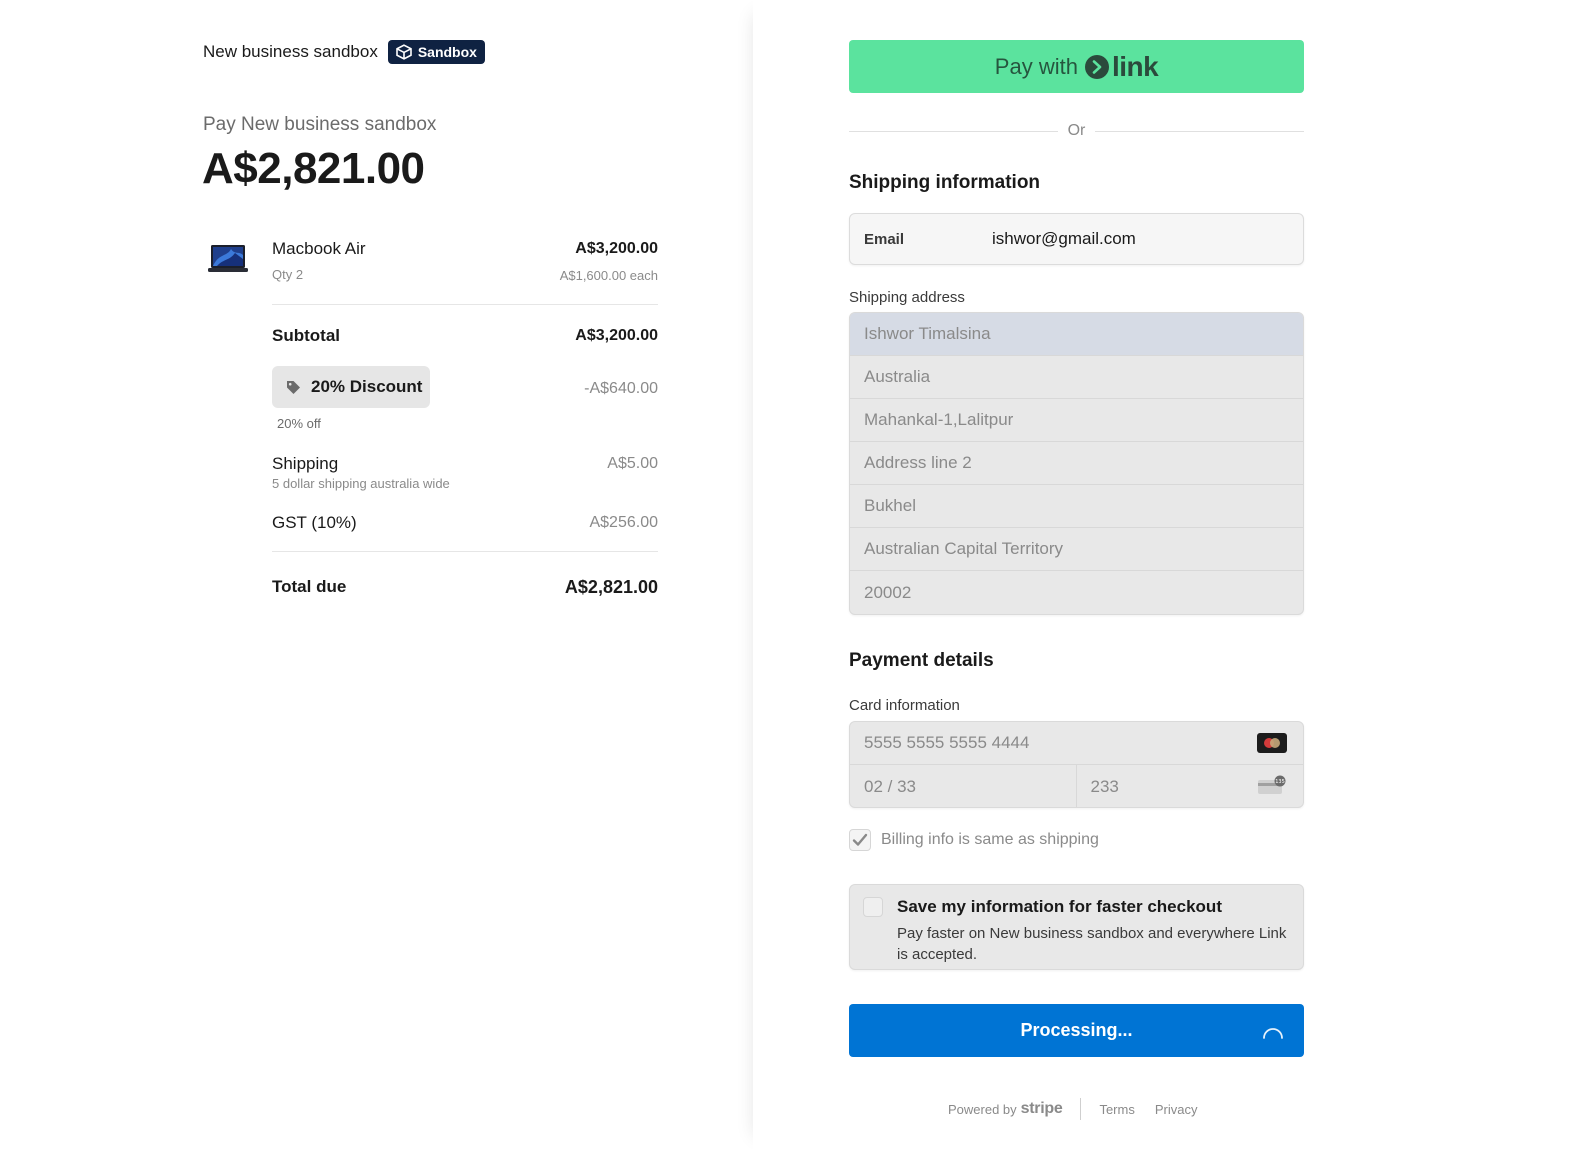  I want to click on sandbox-badge: Sandbox, so click(436, 52).